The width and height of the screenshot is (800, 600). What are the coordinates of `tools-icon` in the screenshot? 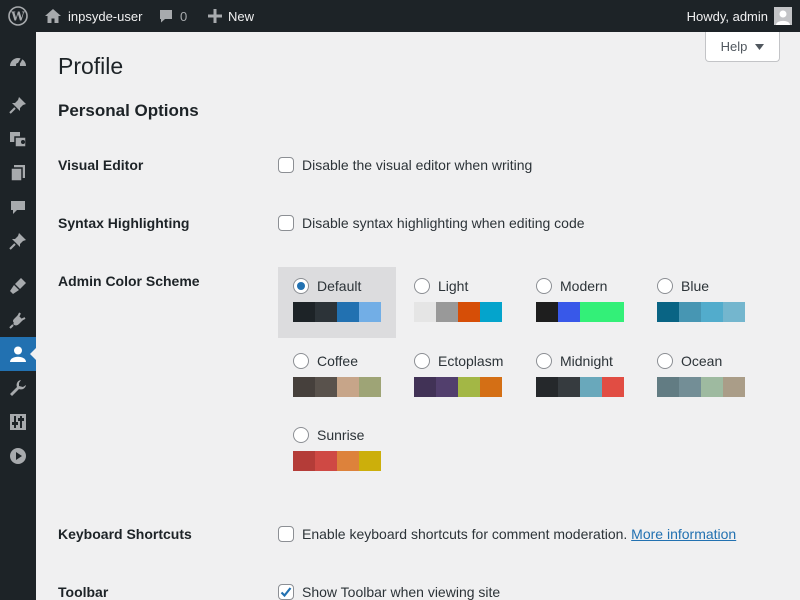 It's located at (18, 388).